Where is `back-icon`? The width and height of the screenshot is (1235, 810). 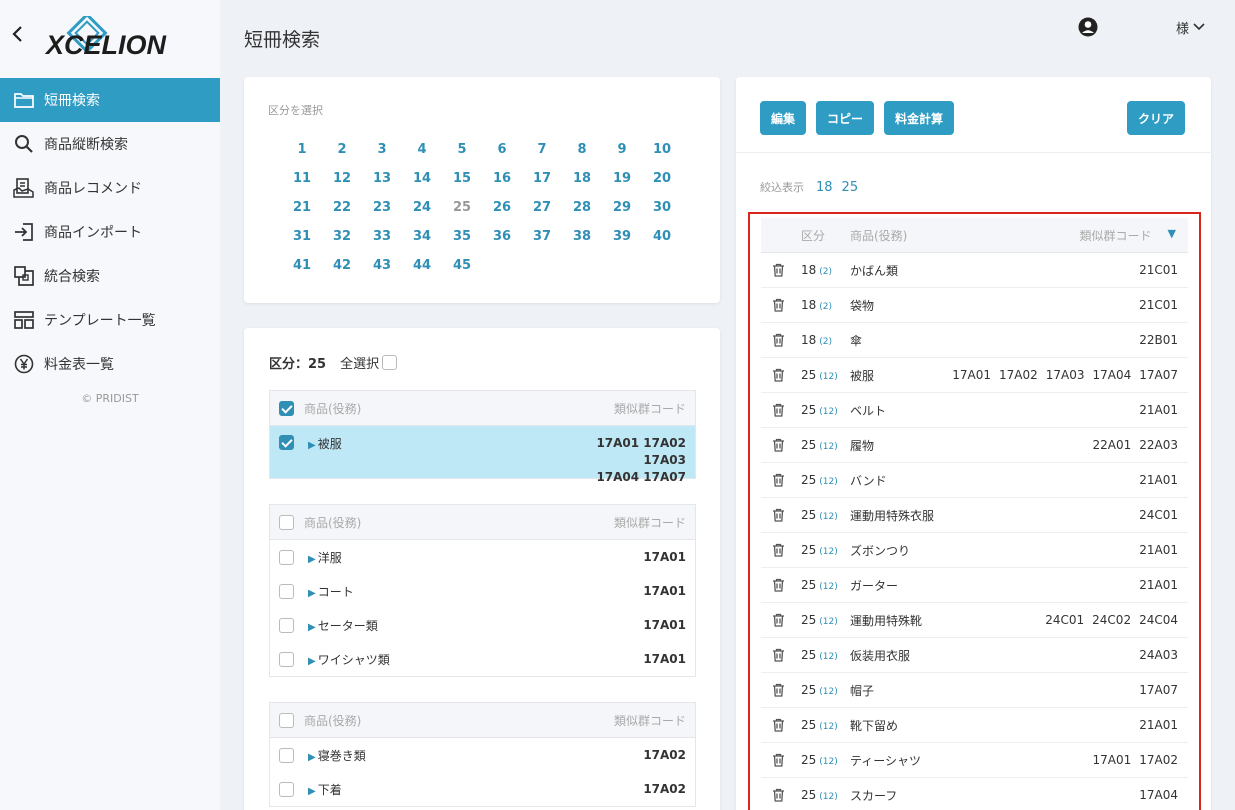 back-icon is located at coordinates (17, 34).